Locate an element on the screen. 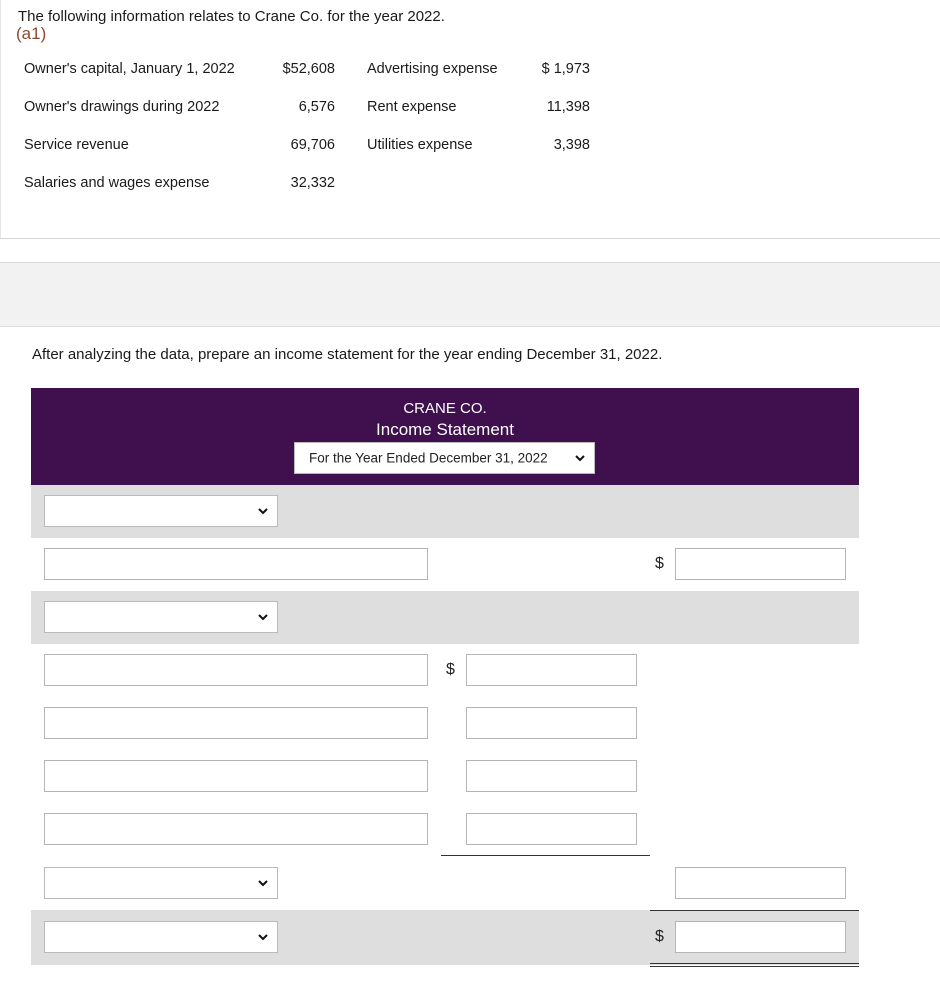 This screenshot has height=994, width=940. account-amount: 32,332 is located at coordinates (312, 183).